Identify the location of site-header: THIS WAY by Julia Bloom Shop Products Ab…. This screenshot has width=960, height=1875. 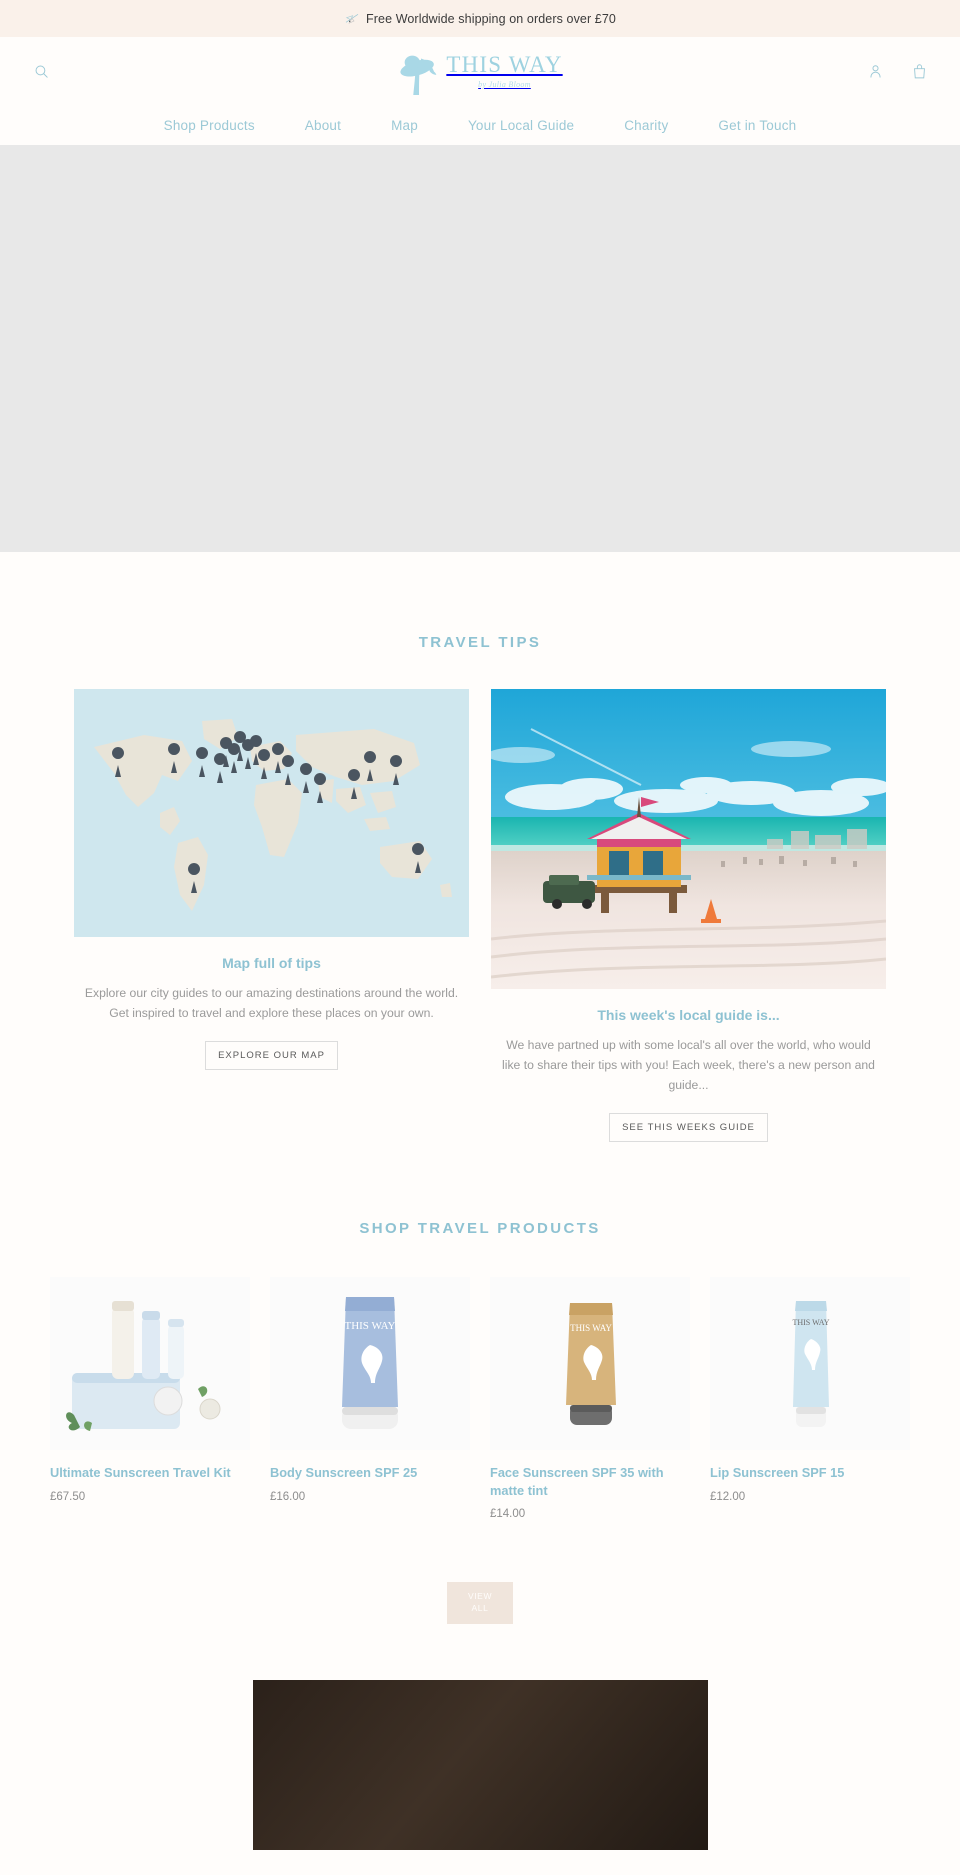
(480, 91).